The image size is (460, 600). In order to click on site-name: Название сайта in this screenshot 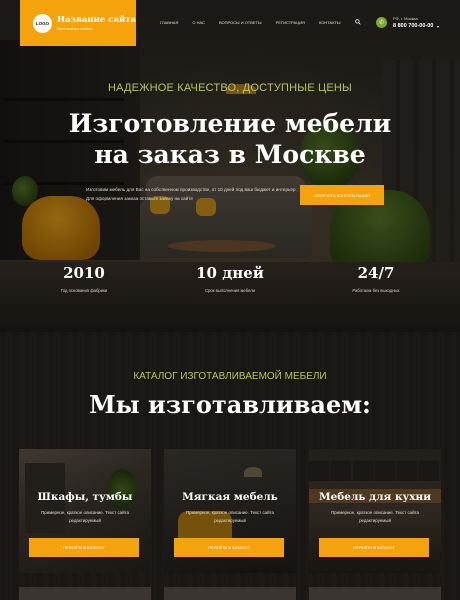, I will do `click(97, 20)`.